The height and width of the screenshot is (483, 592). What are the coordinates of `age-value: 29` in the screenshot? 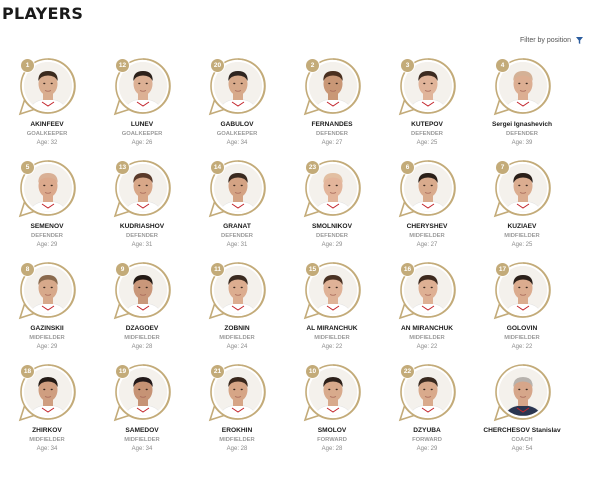 It's located at (54, 347).